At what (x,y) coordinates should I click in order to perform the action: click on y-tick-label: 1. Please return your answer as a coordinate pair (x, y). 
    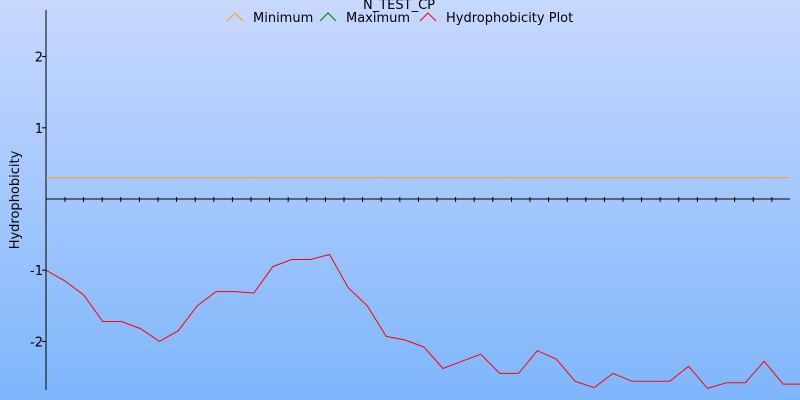
    Looking at the image, I should click on (39, 129).